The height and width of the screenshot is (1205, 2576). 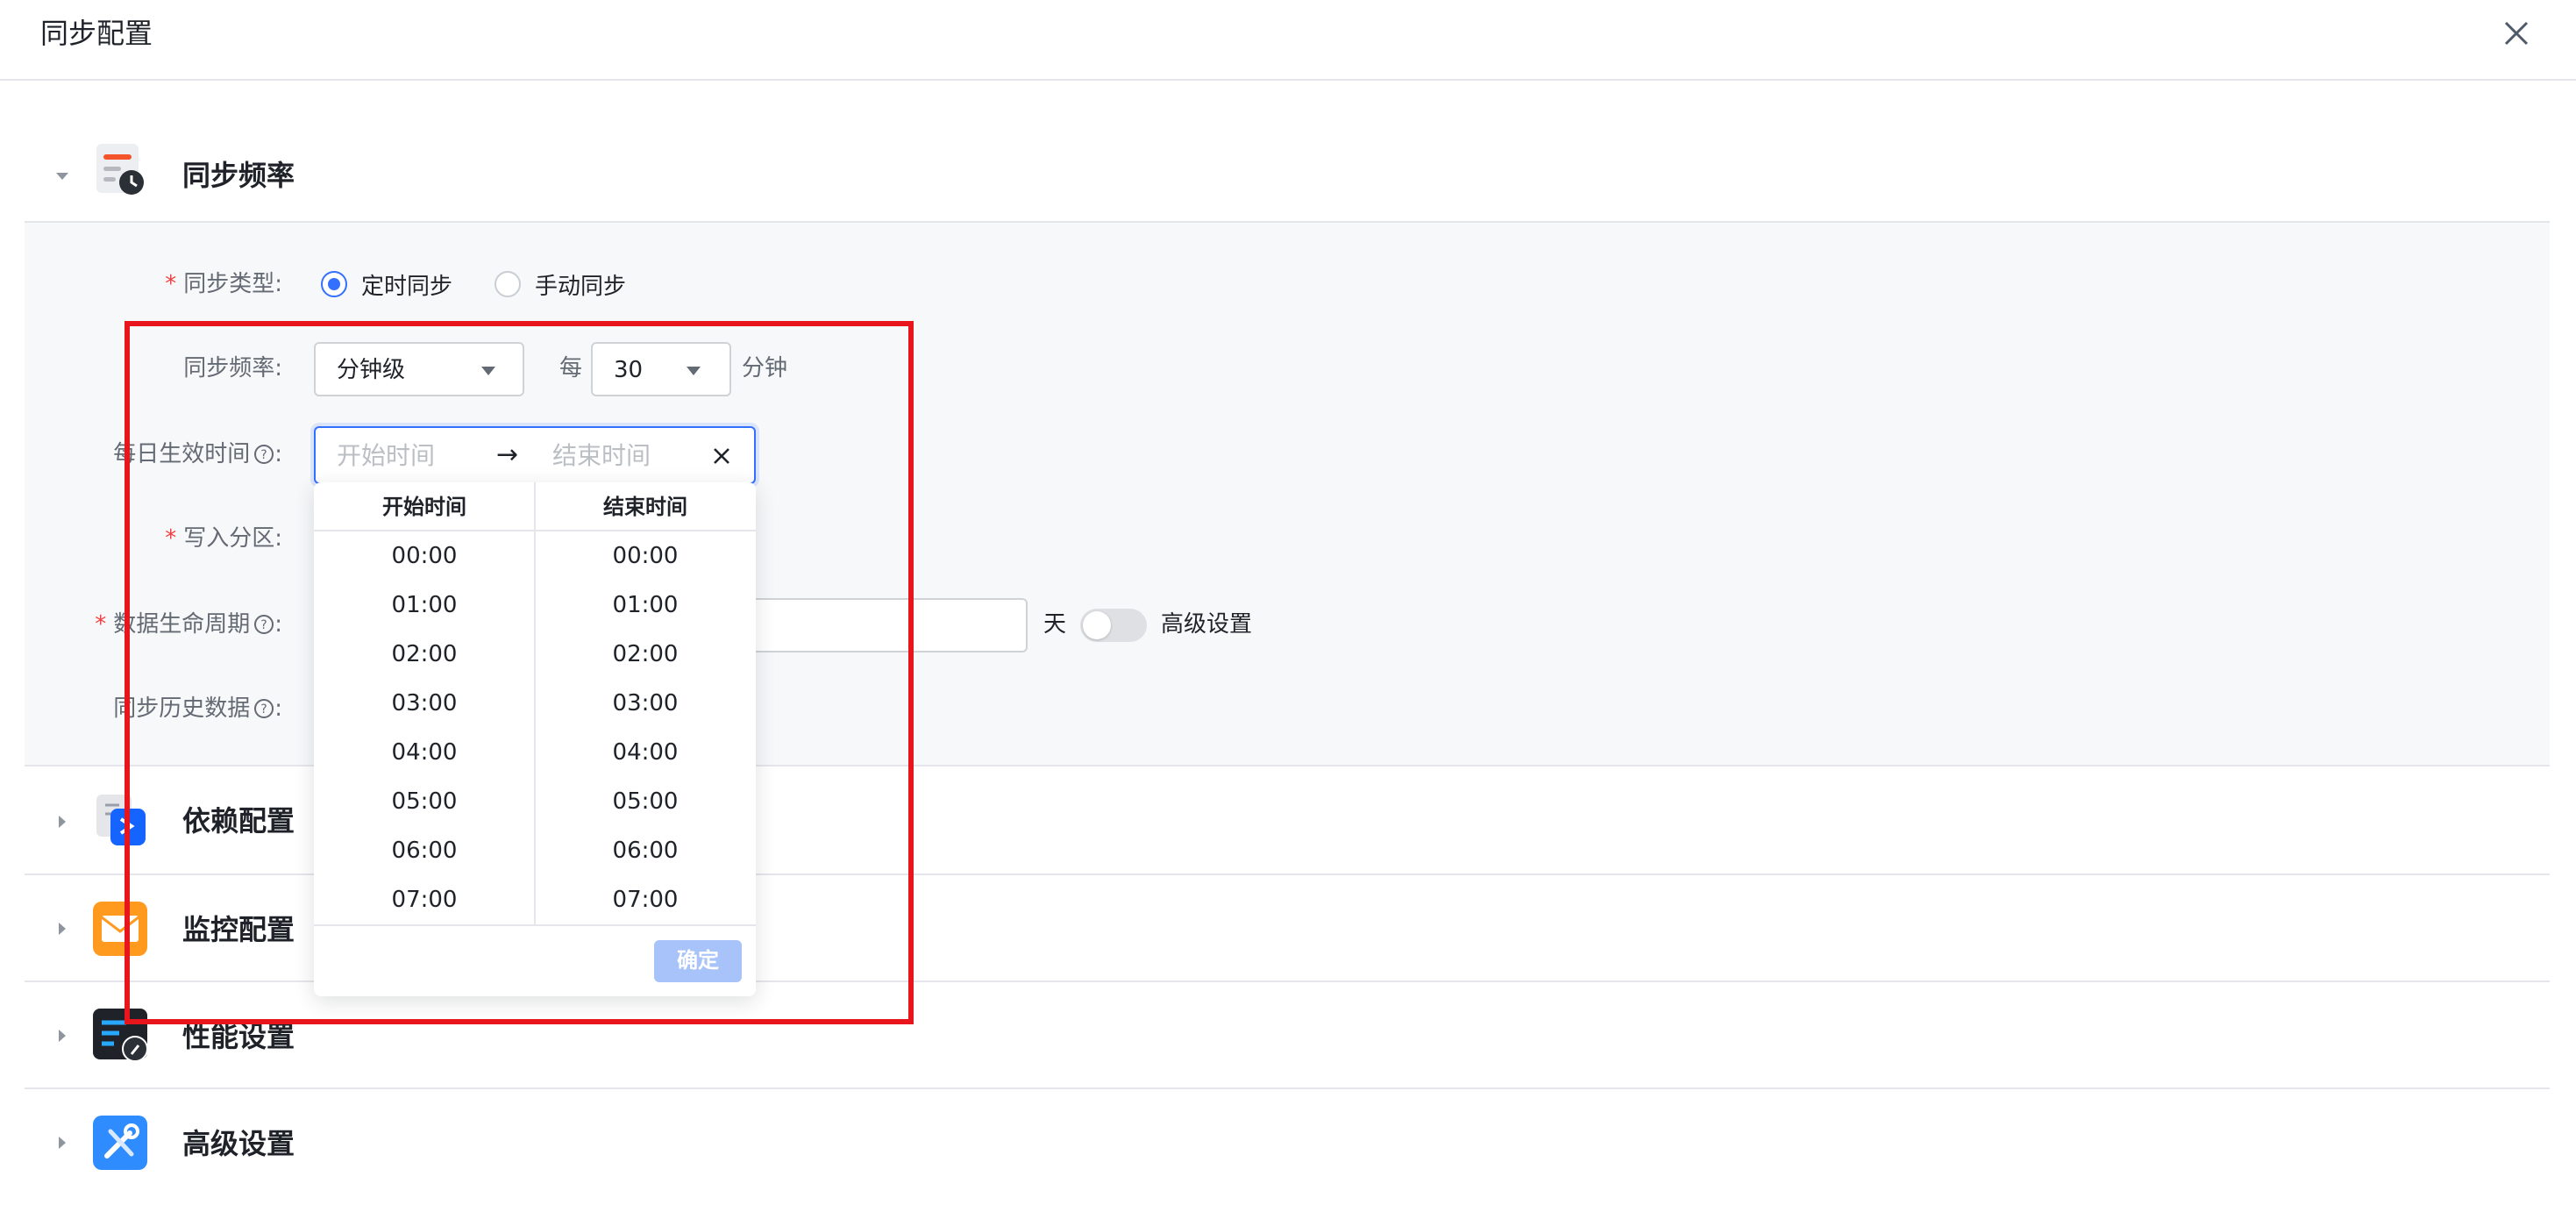 I want to click on section-title-advanced: 高级设置, so click(x=238, y=1143).